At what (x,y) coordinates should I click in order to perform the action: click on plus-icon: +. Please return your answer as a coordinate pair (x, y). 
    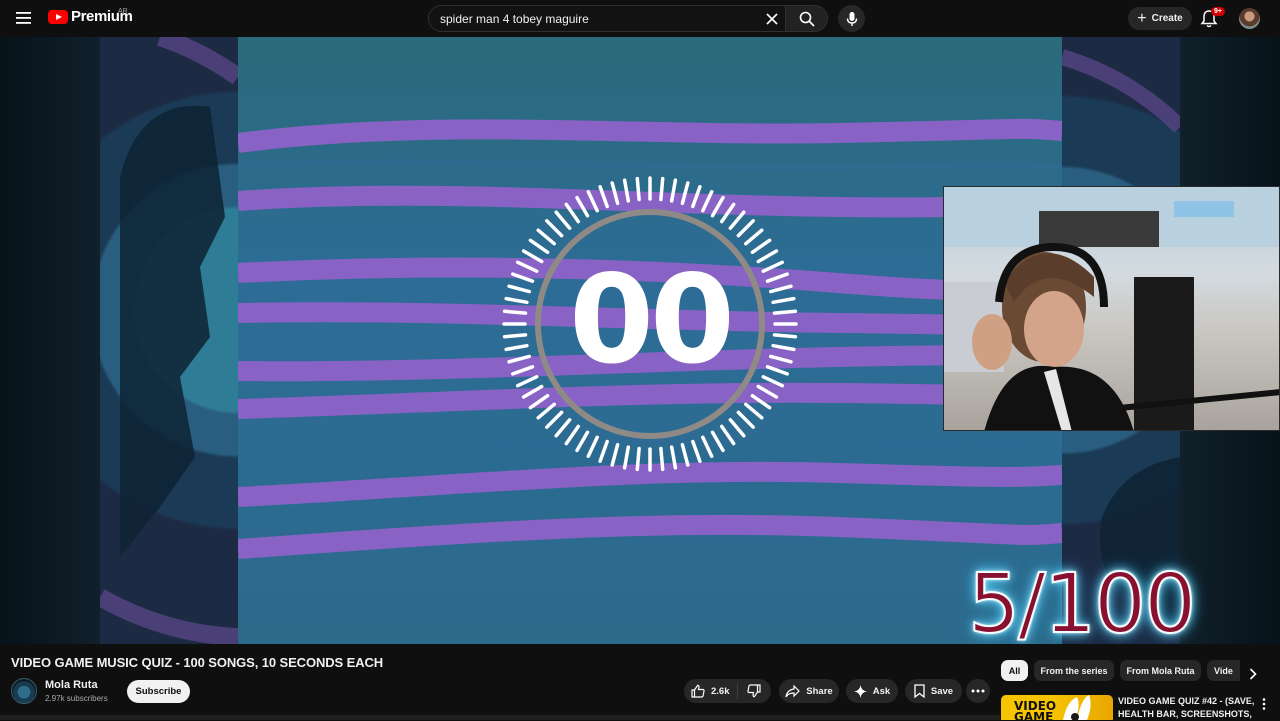
    Looking at the image, I should click on (1142, 18).